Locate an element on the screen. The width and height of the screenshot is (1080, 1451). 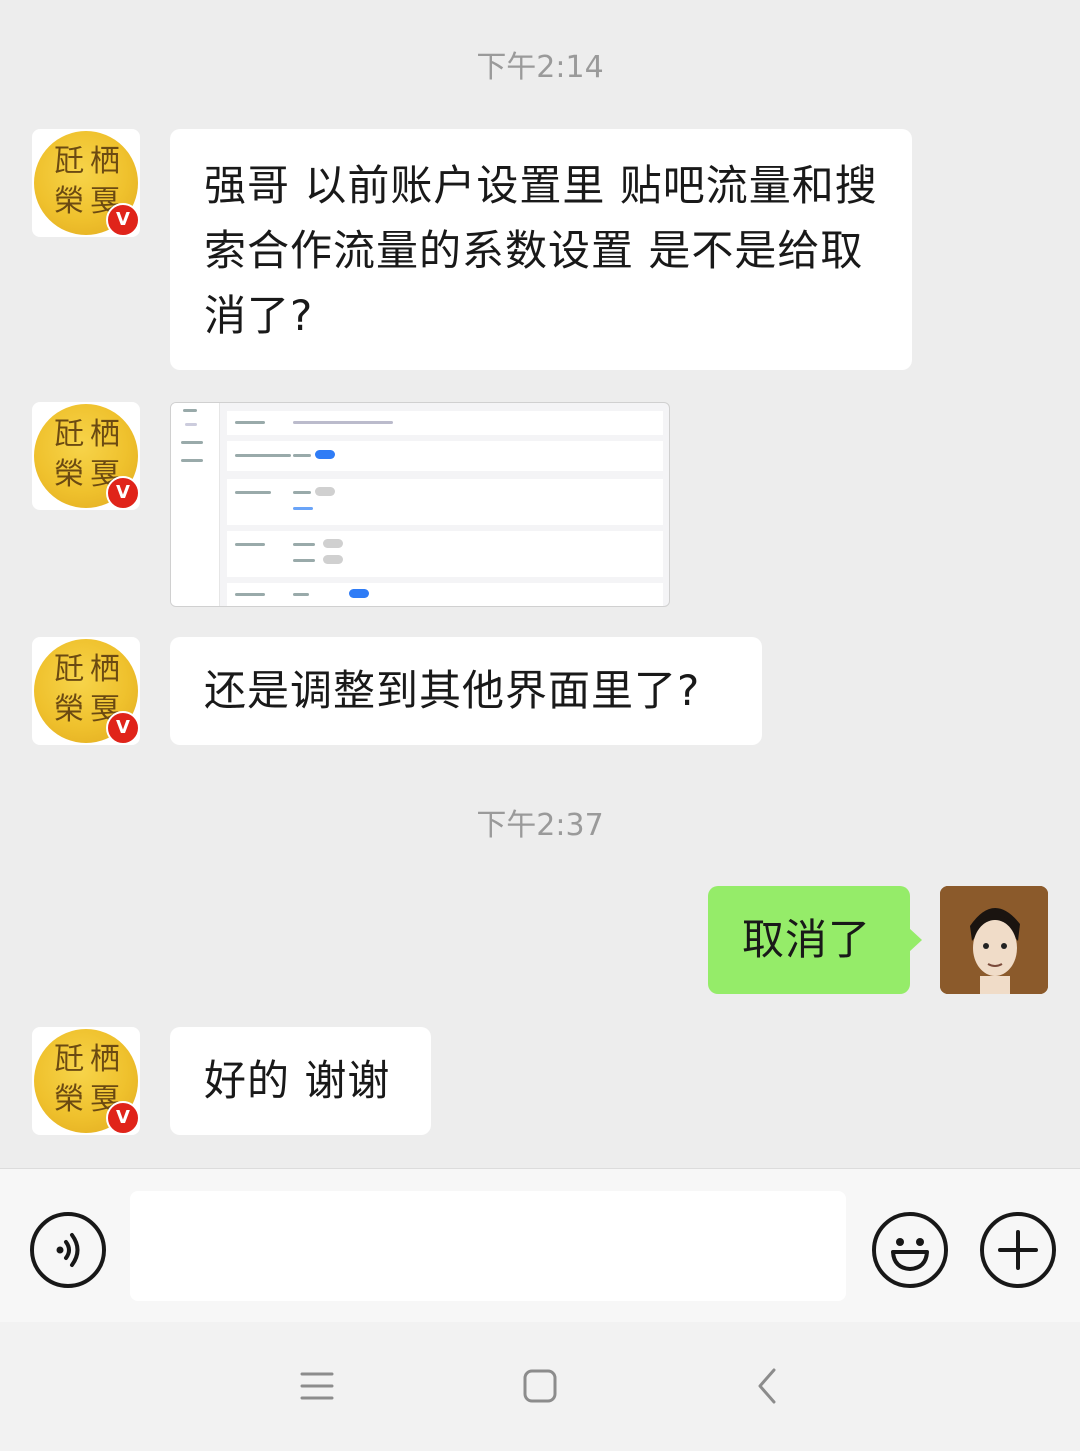
emoji-icon is located at coordinates (910, 1250).